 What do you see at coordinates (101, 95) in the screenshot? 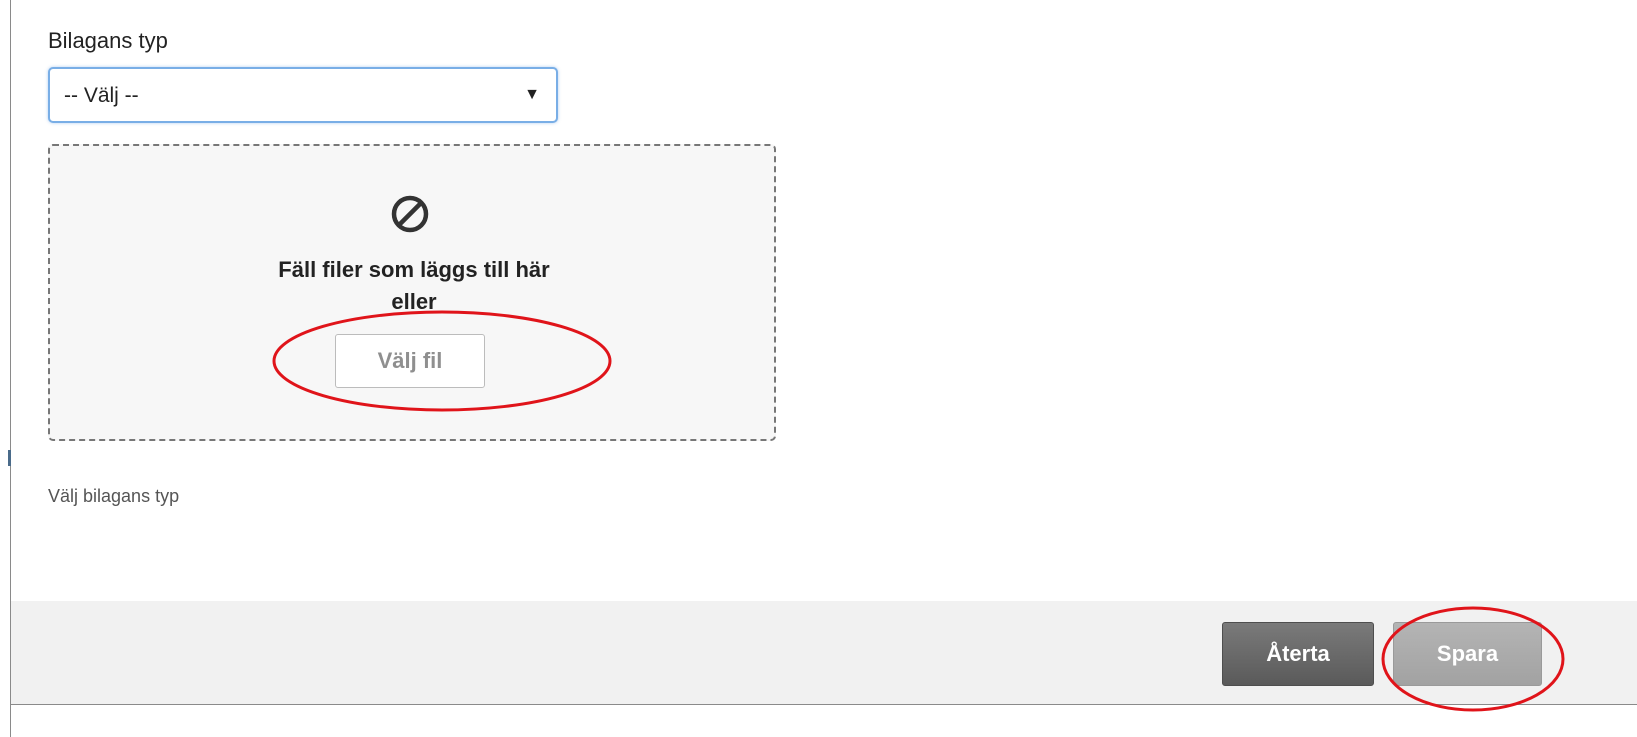
I see `attachment-type-selected-value: -- Välj --` at bounding box center [101, 95].